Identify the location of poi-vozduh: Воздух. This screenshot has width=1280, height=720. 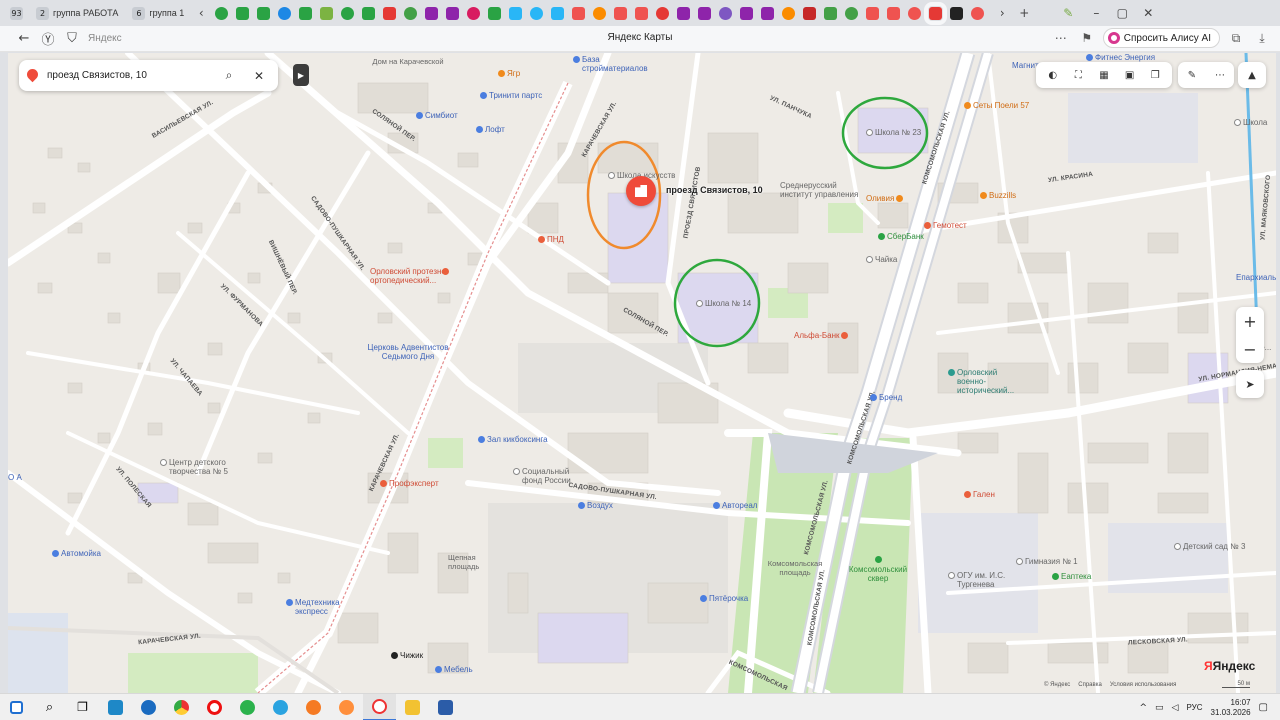
(595, 505).